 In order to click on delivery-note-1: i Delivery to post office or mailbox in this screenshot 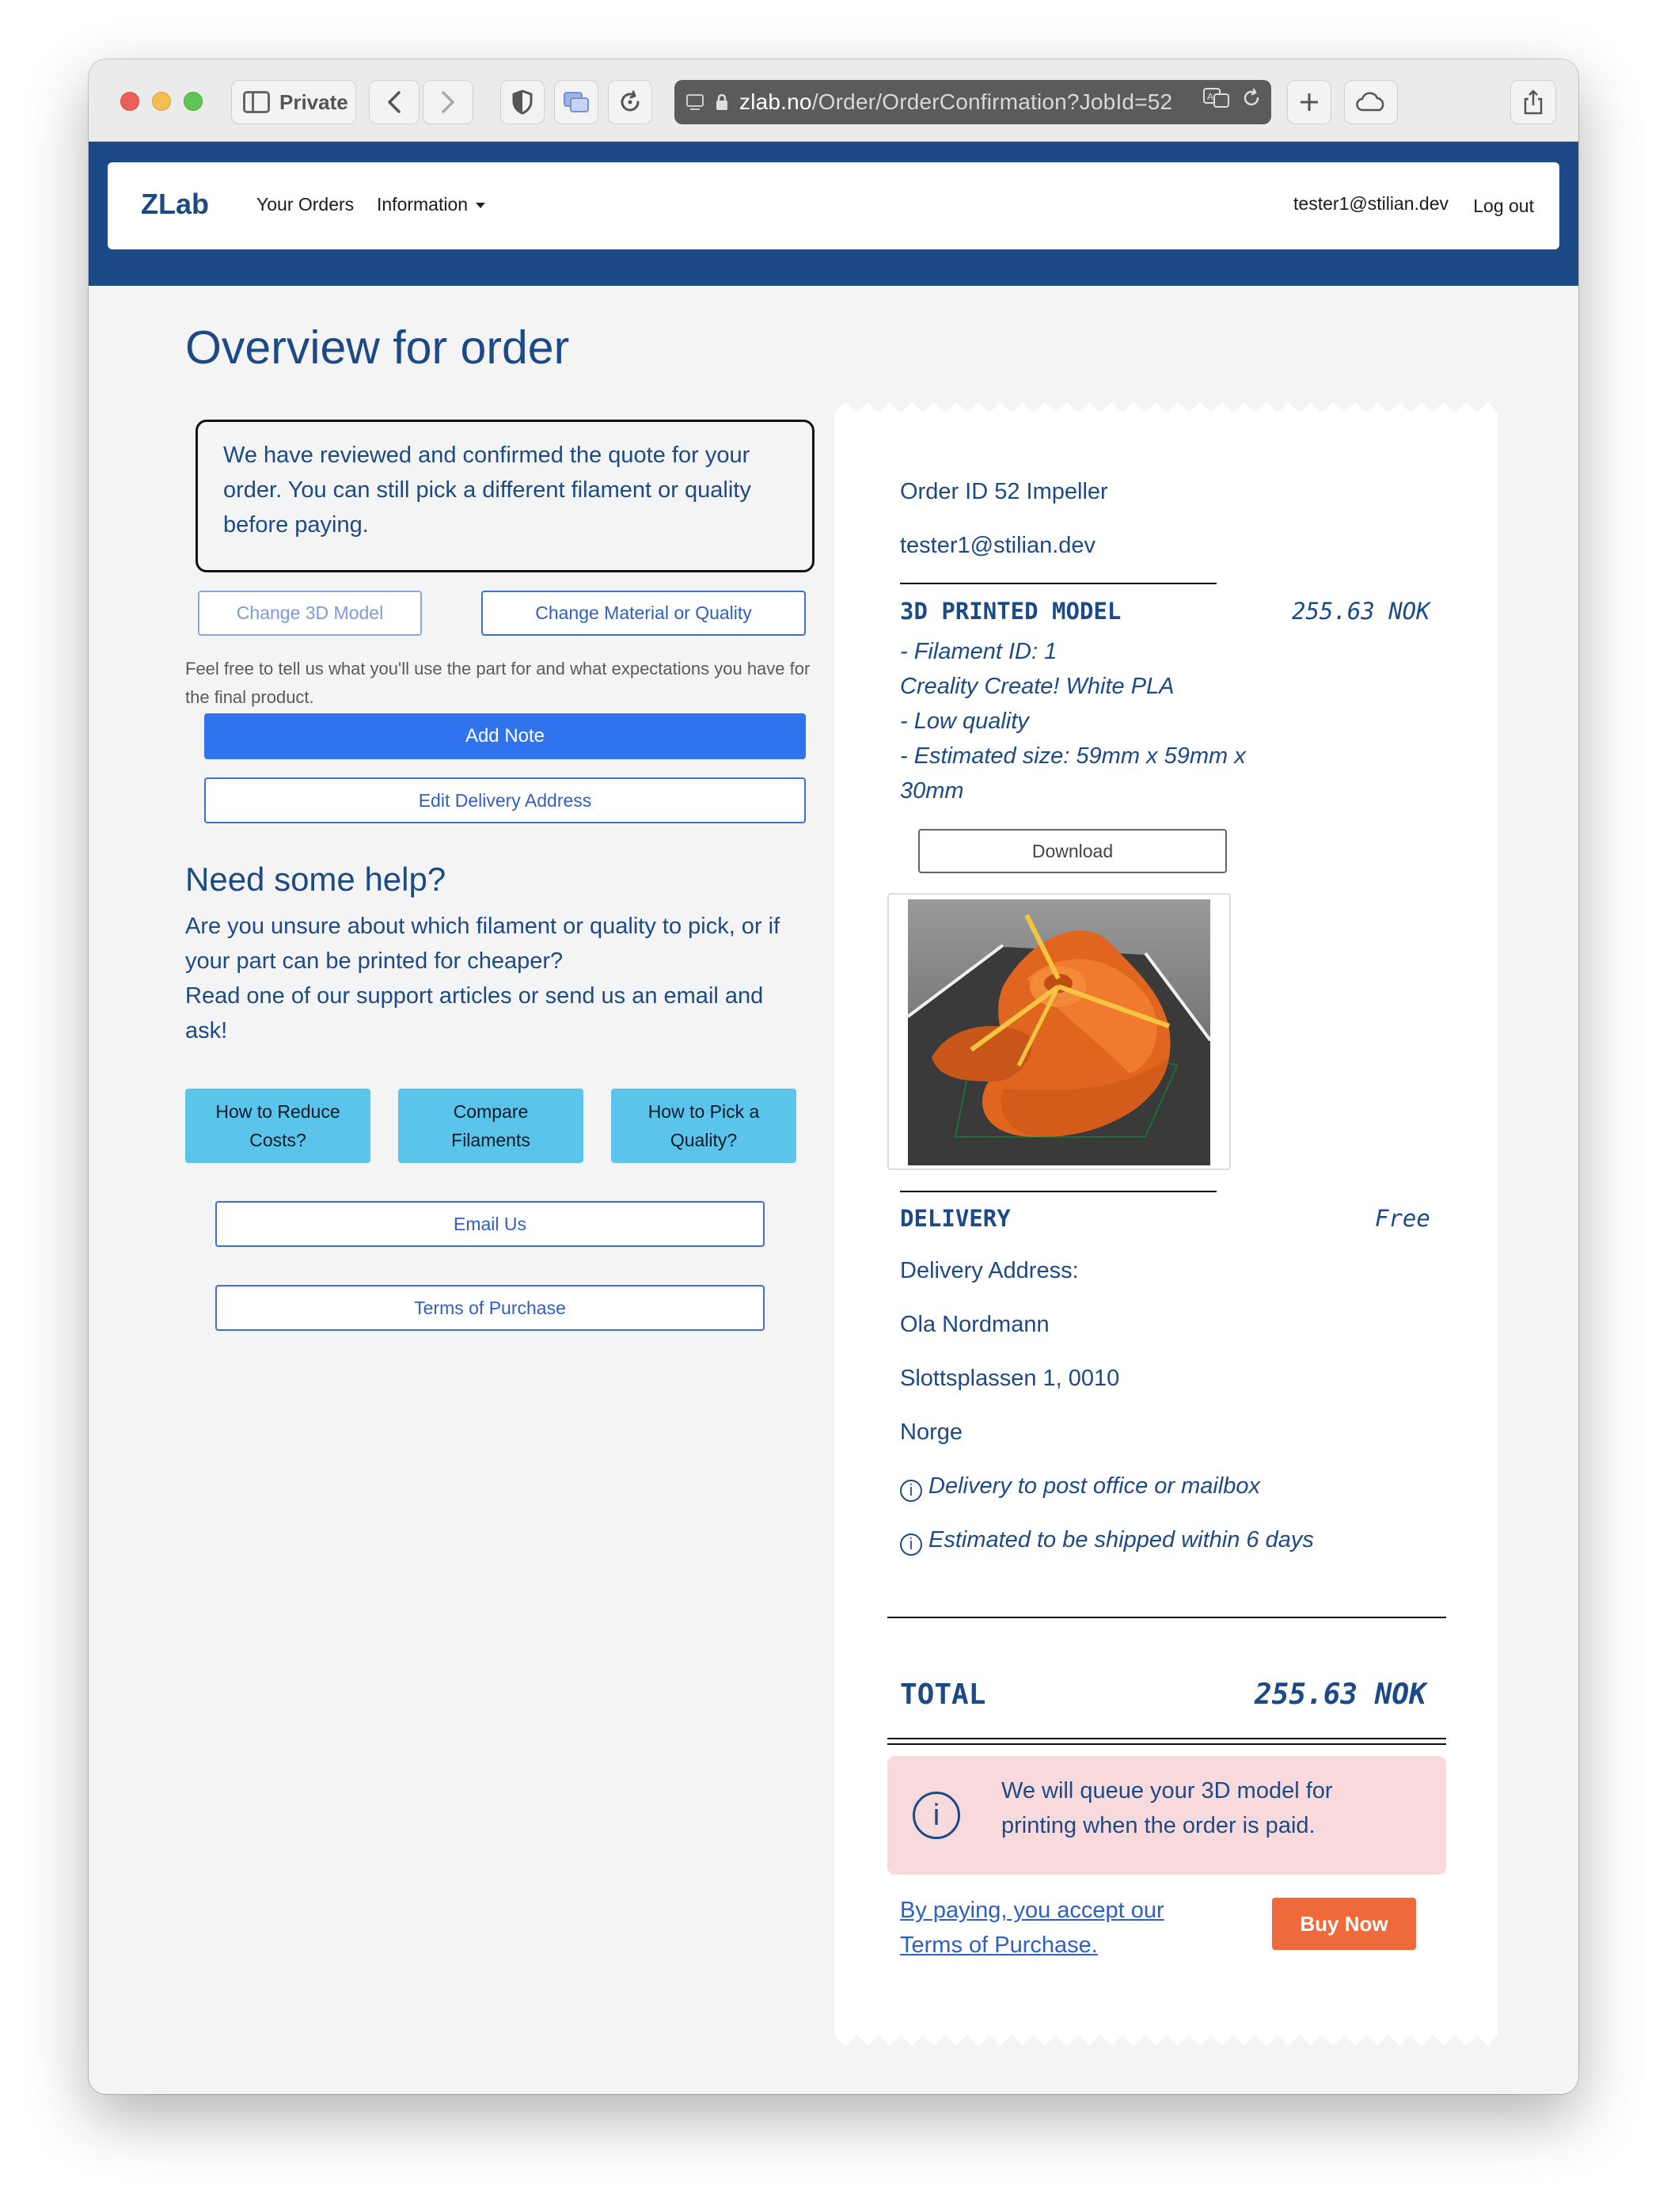, I will do `click(1080, 1487)`.